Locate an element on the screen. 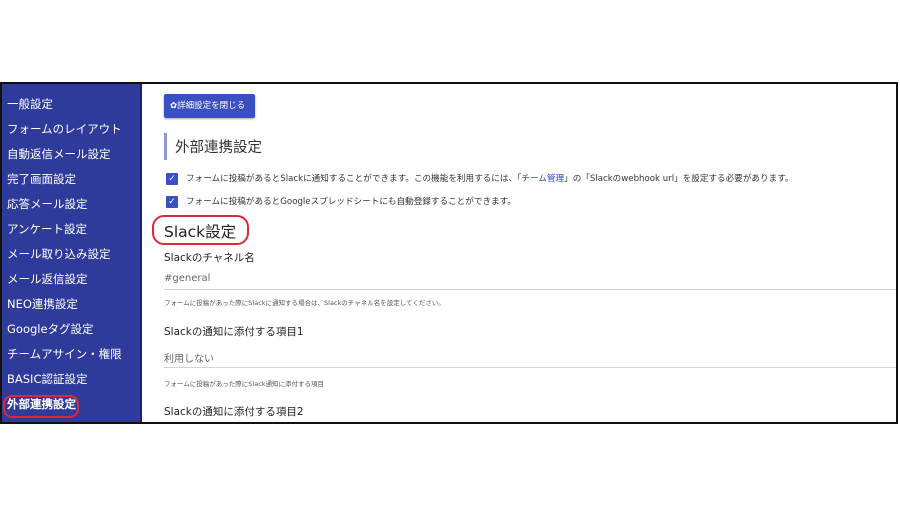  slack-attach1-underline is located at coordinates (530, 367).